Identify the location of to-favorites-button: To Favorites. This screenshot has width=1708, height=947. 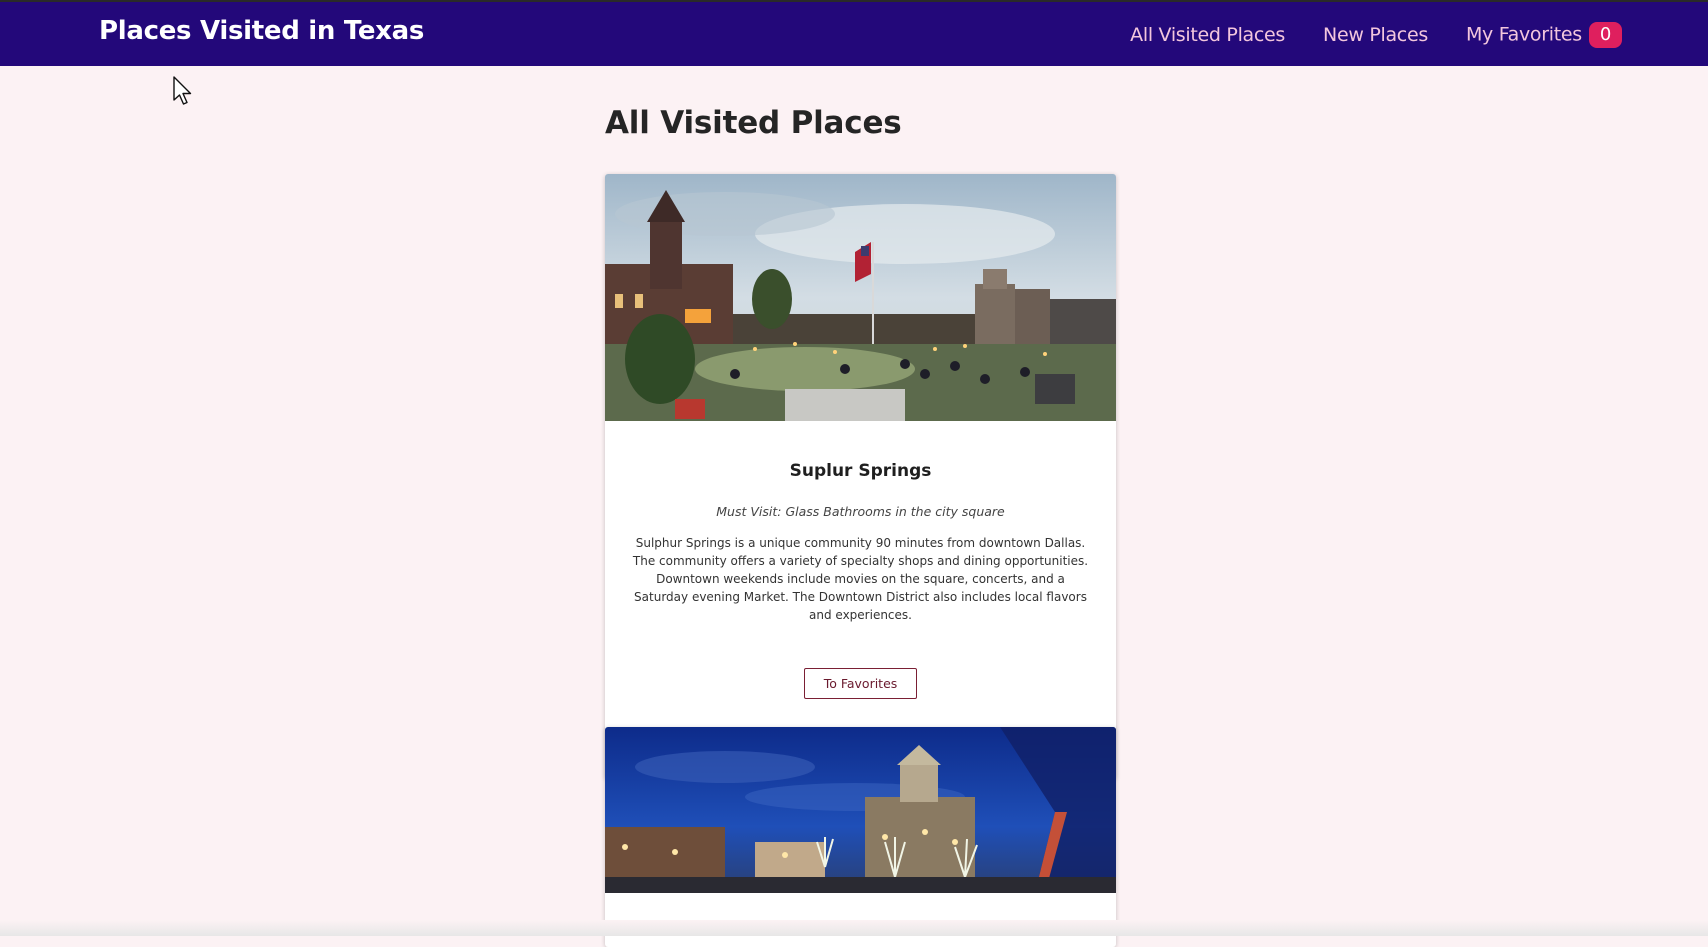
(860, 683).